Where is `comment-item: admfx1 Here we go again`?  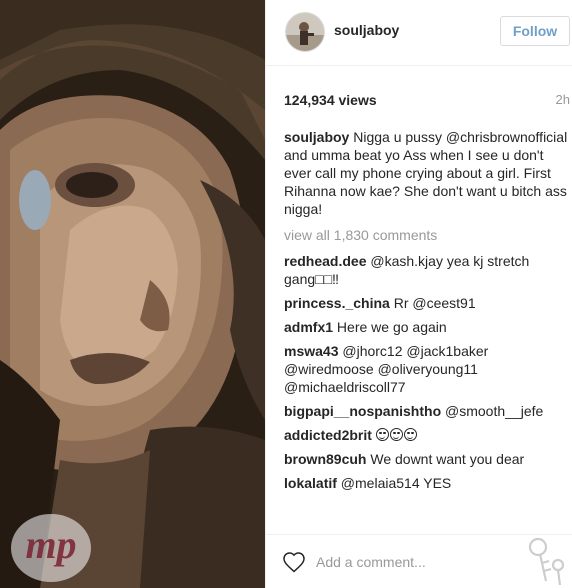
comment-item: admfx1 Here we go again is located at coordinates (426, 327).